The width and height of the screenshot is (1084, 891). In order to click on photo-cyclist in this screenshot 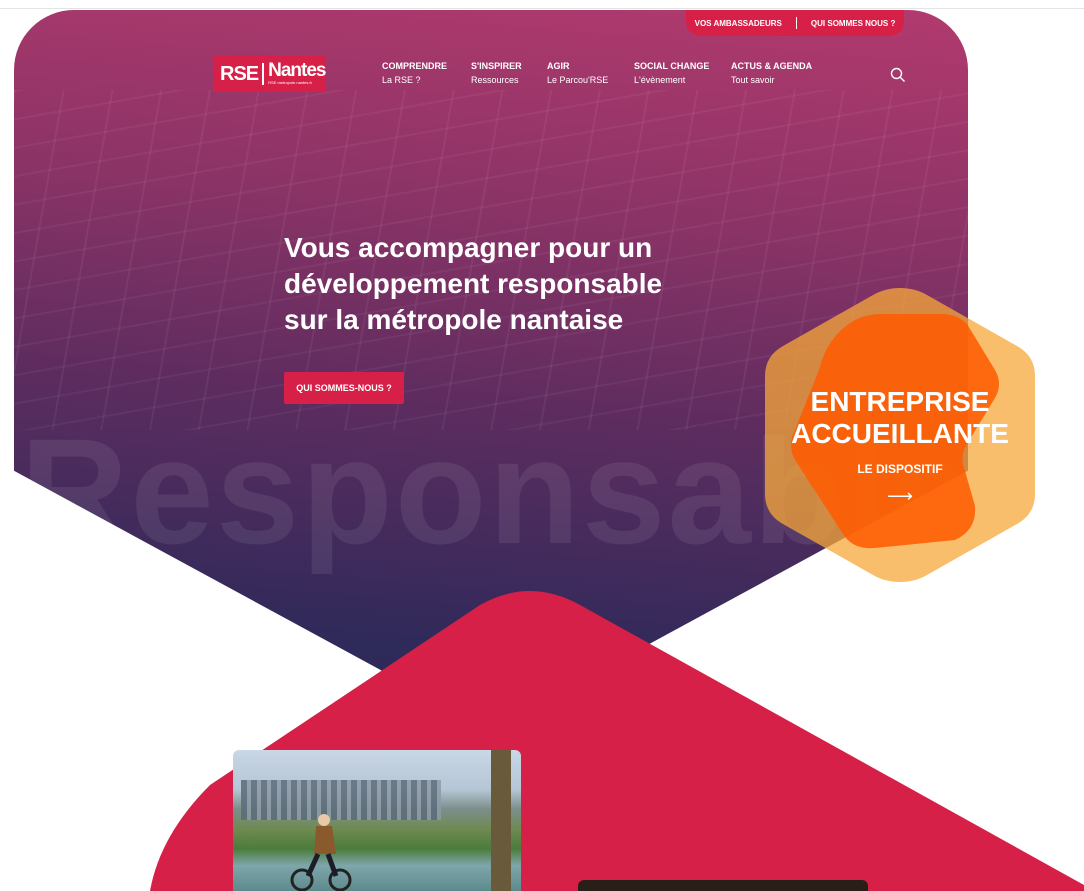, I will do `click(321, 852)`.